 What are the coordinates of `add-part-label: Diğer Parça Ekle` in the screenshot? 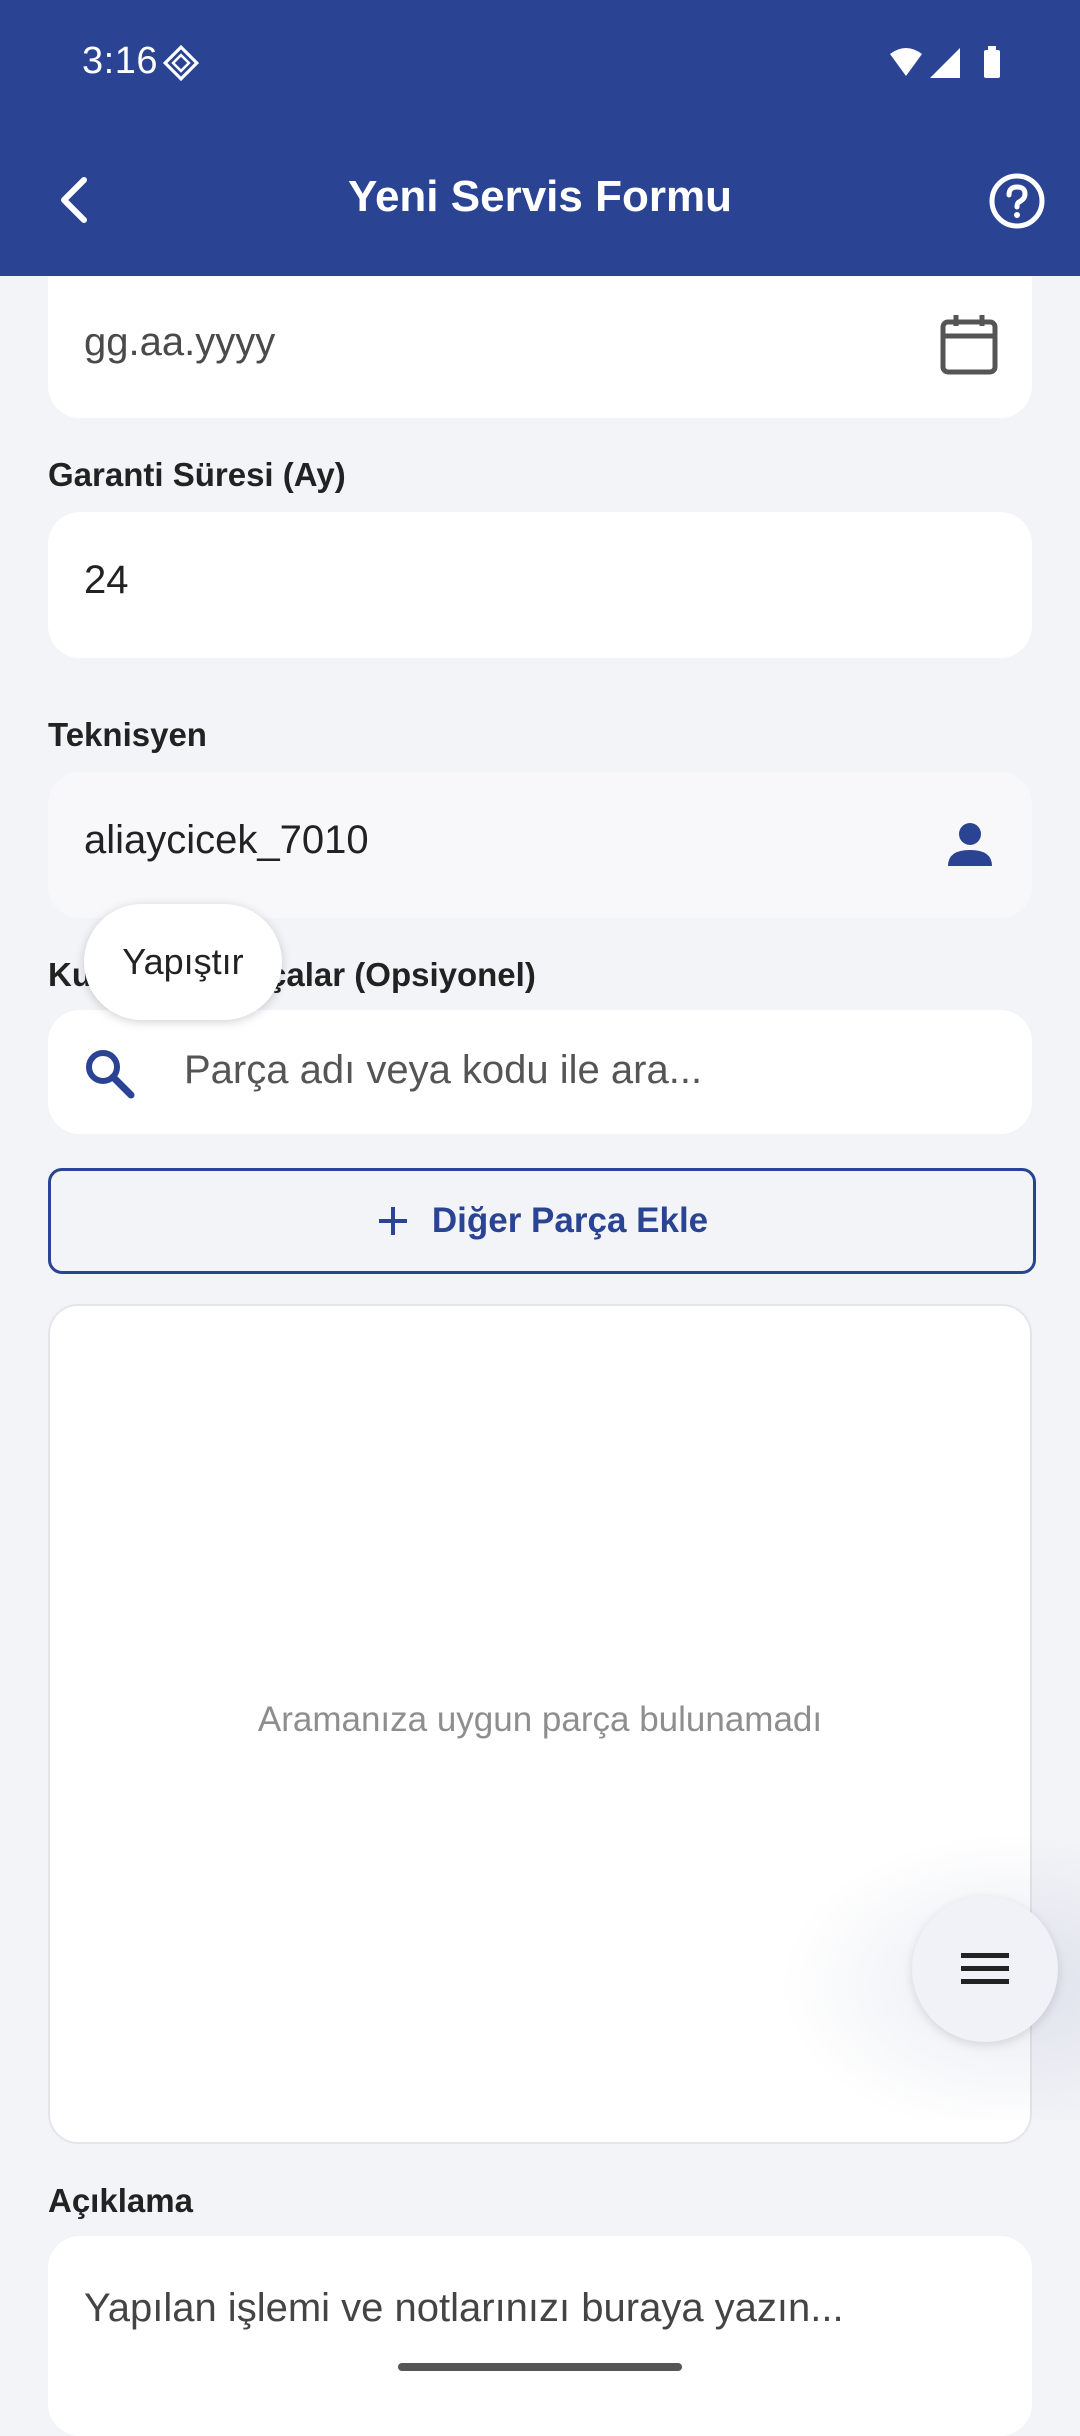 It's located at (570, 1220).